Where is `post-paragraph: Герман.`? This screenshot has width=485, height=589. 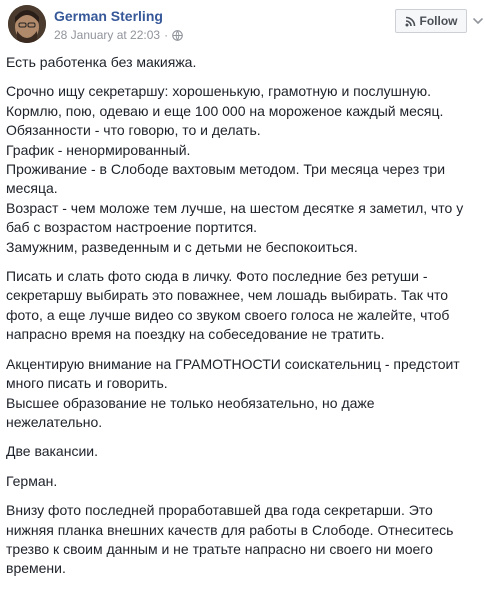
post-paragraph: Герман. is located at coordinates (32, 480).